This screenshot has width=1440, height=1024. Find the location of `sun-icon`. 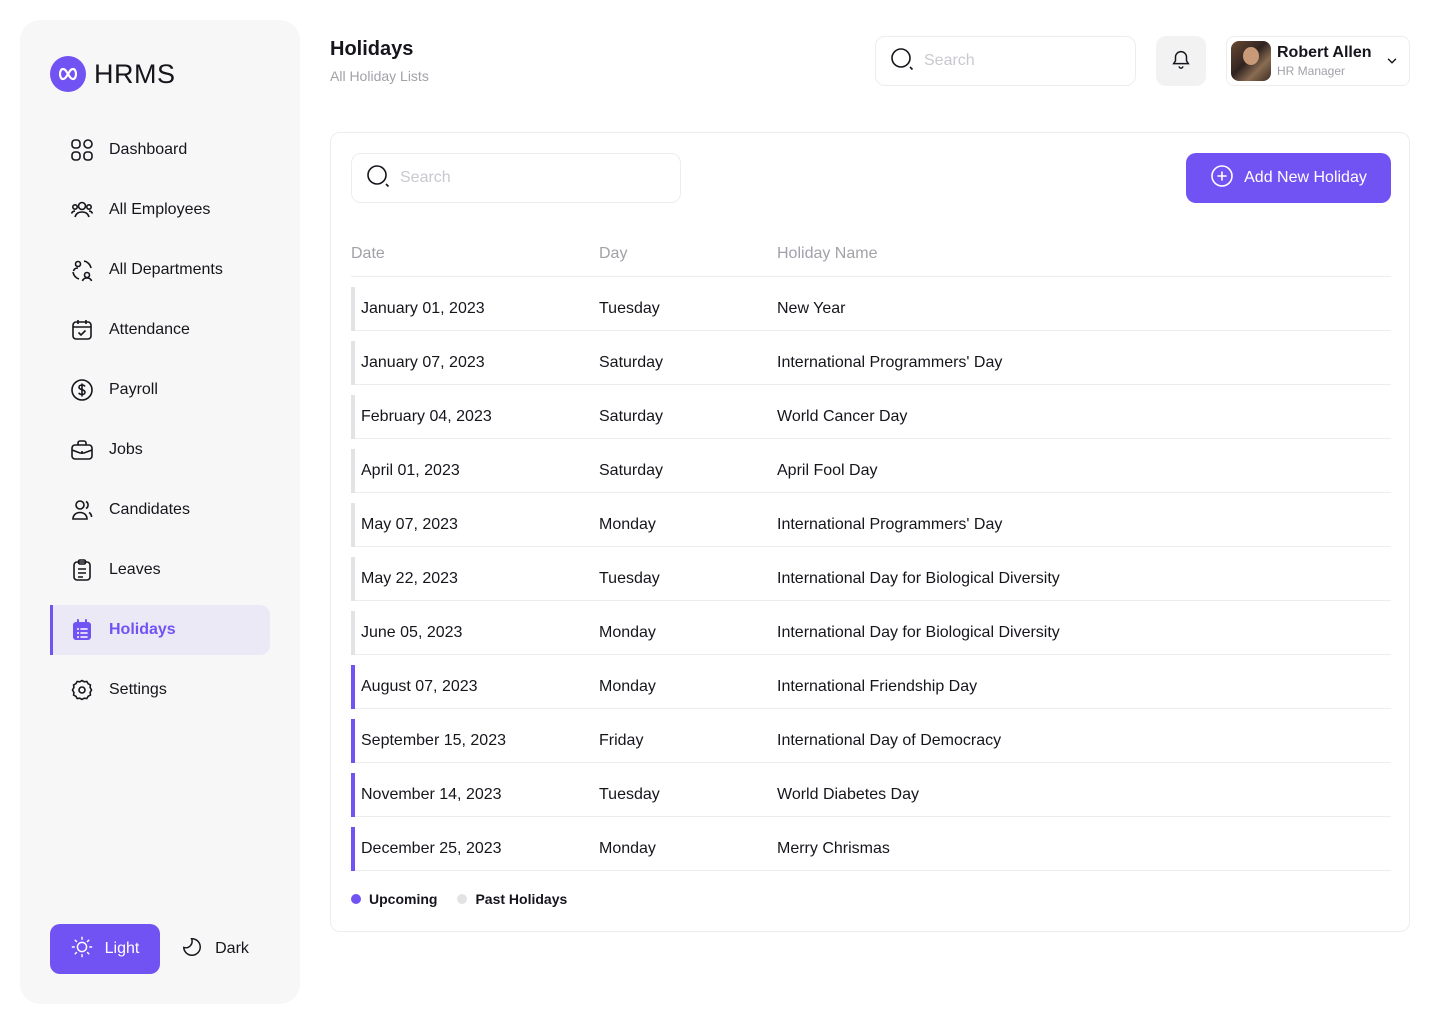

sun-icon is located at coordinates (82, 949).